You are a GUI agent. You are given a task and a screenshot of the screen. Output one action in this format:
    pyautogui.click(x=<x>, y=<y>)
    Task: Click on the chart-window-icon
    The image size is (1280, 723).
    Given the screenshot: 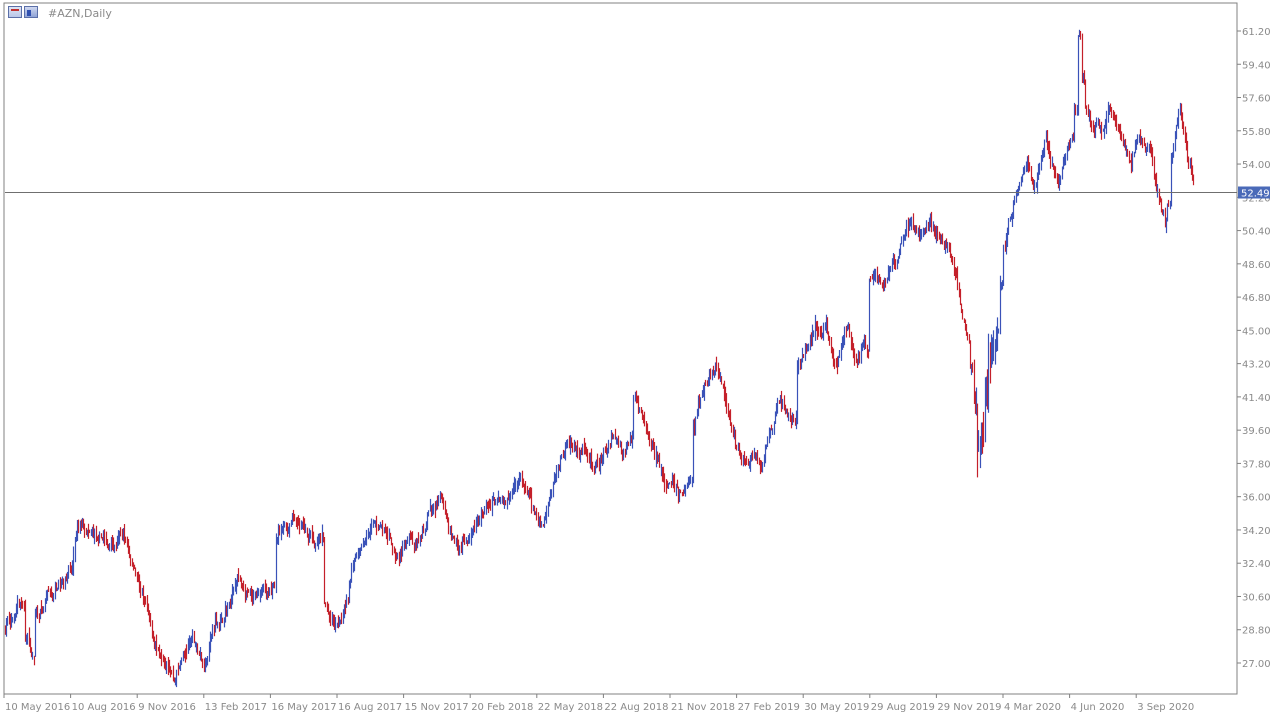 What is the action you would take?
    pyautogui.click(x=15, y=12)
    